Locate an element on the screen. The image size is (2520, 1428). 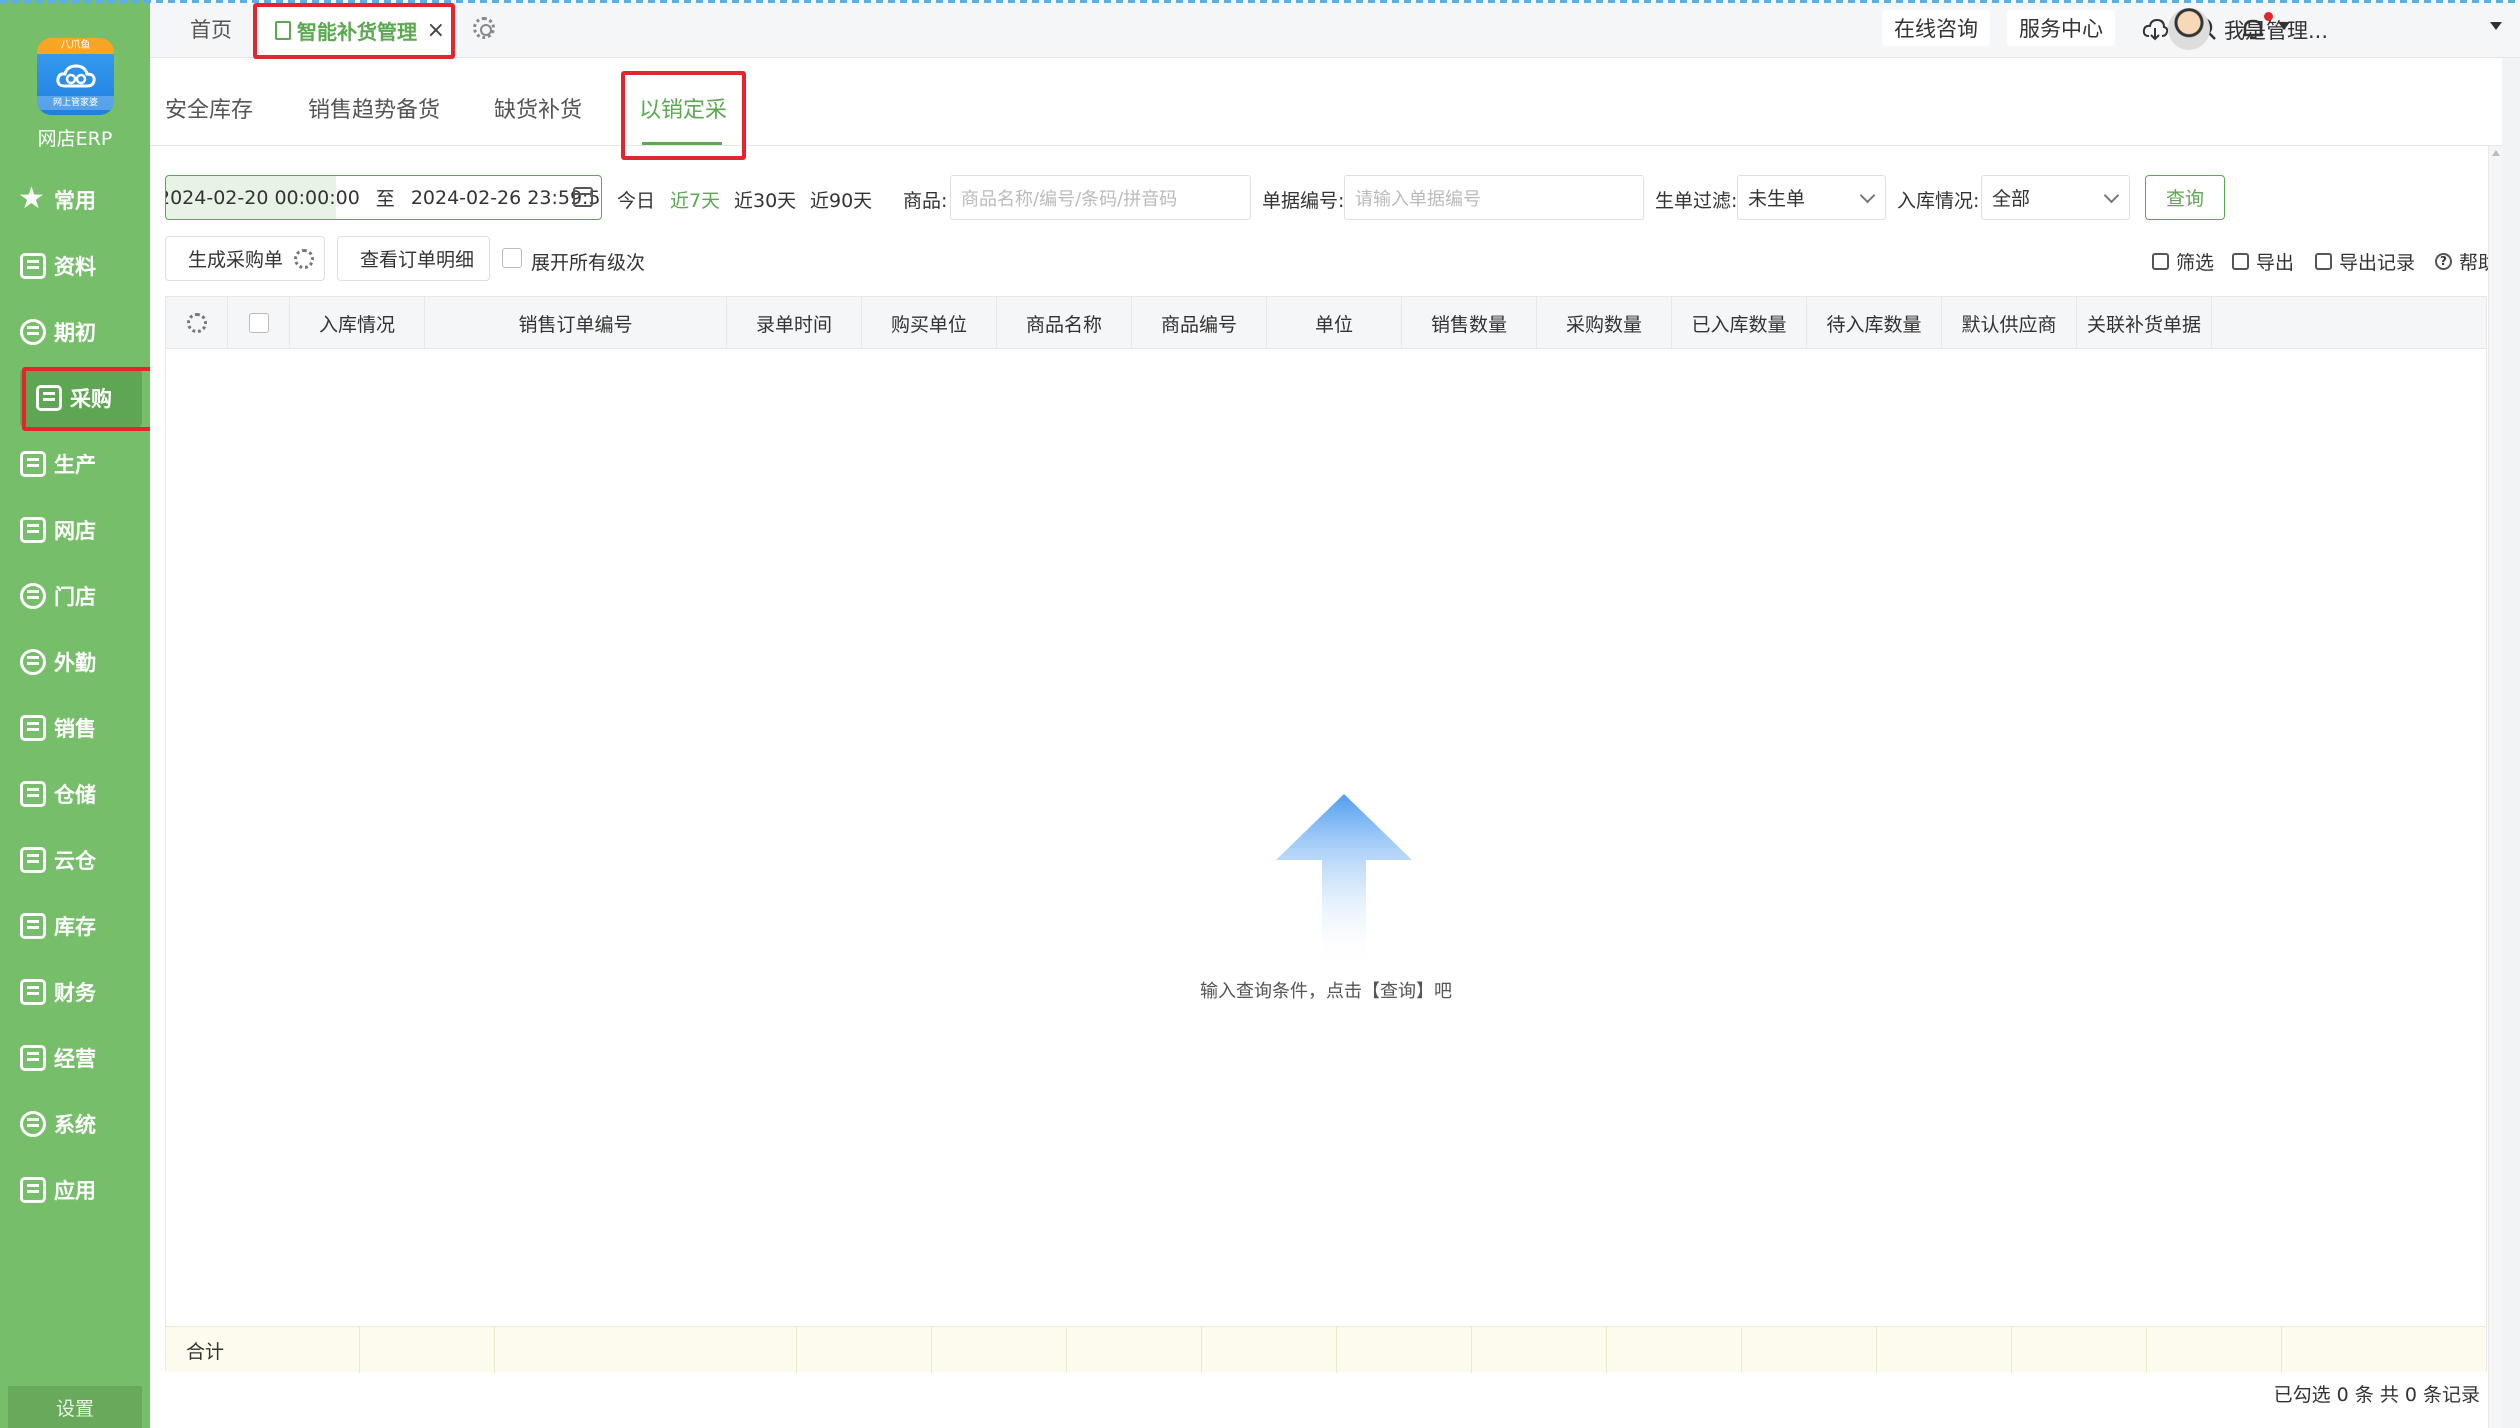
cloud-download-icon is located at coordinates (2155, 29).